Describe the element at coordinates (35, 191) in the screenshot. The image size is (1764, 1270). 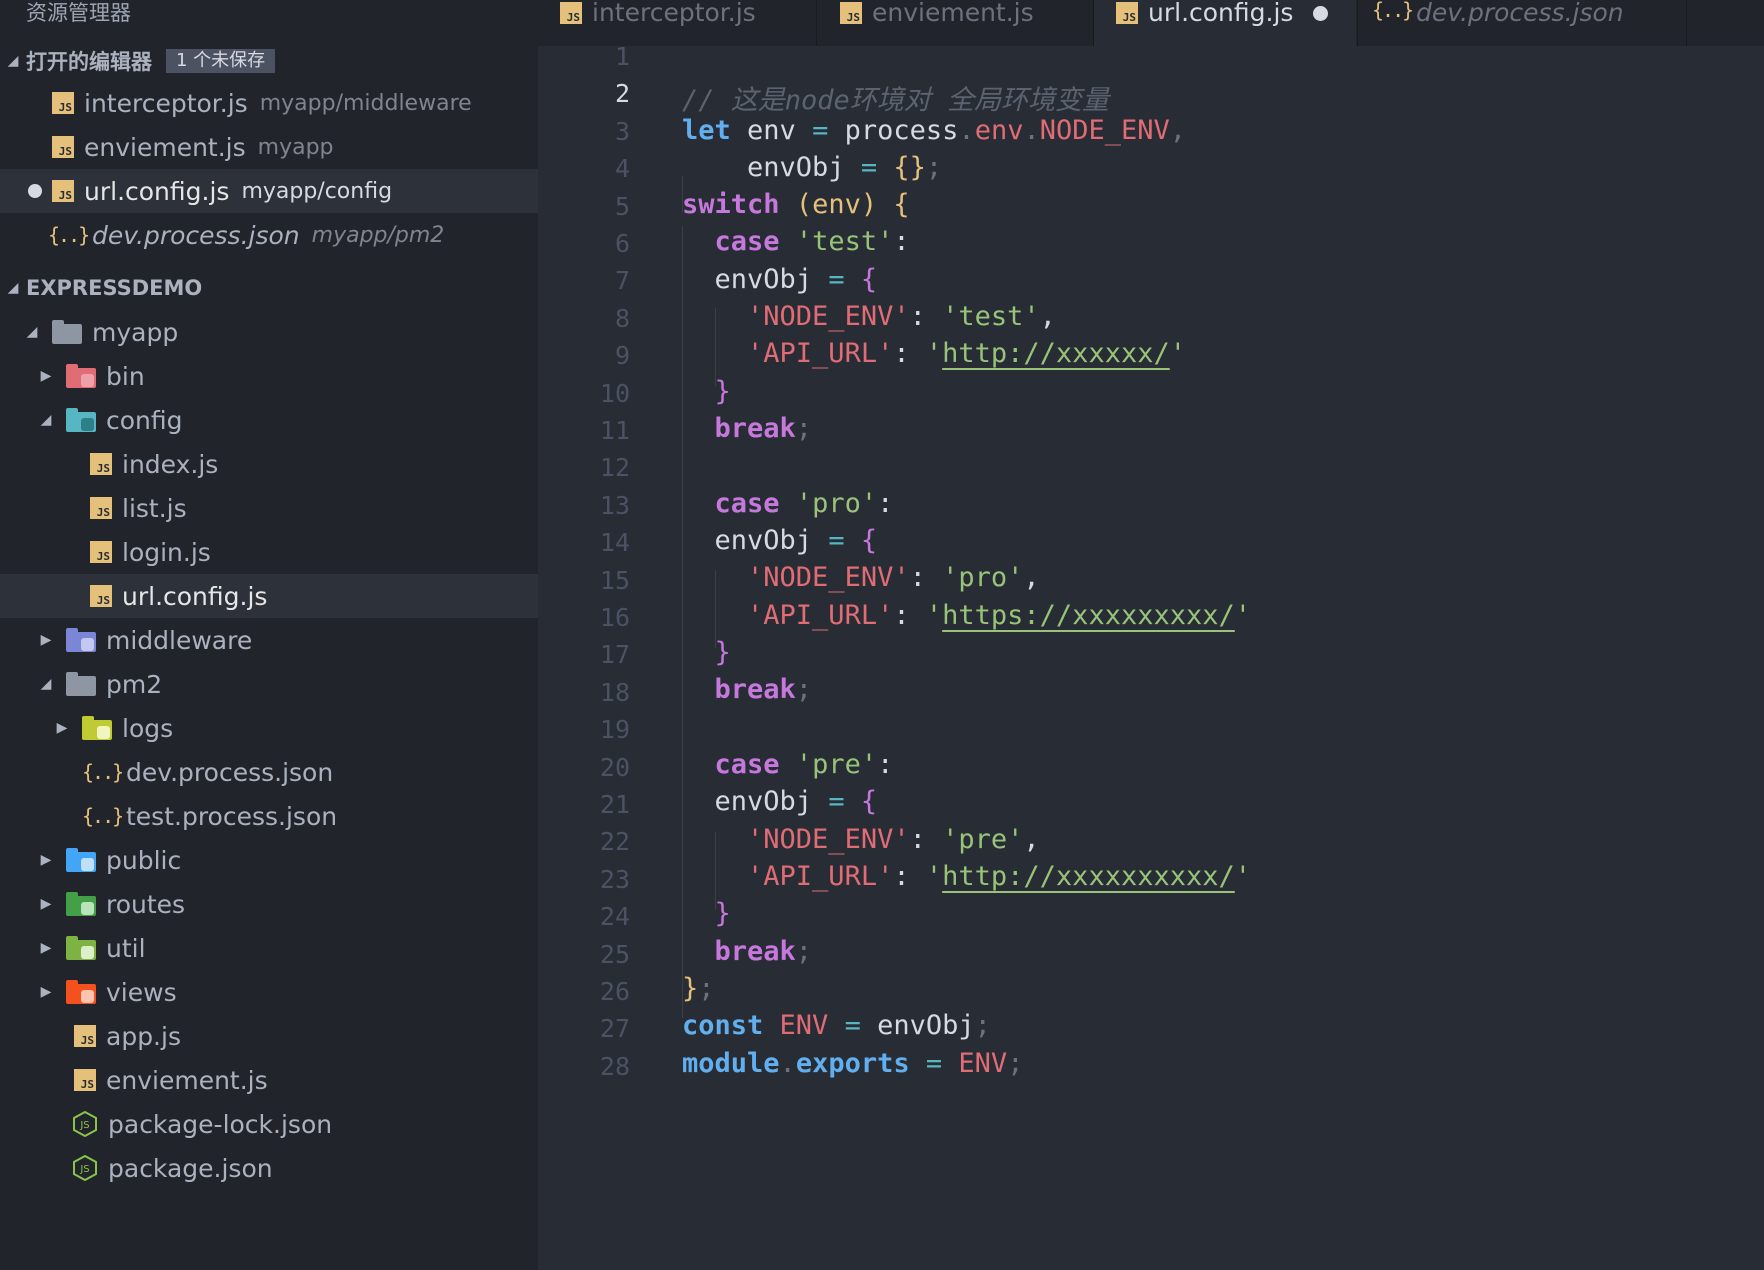
I see `unsaved-dot-icon` at that location.